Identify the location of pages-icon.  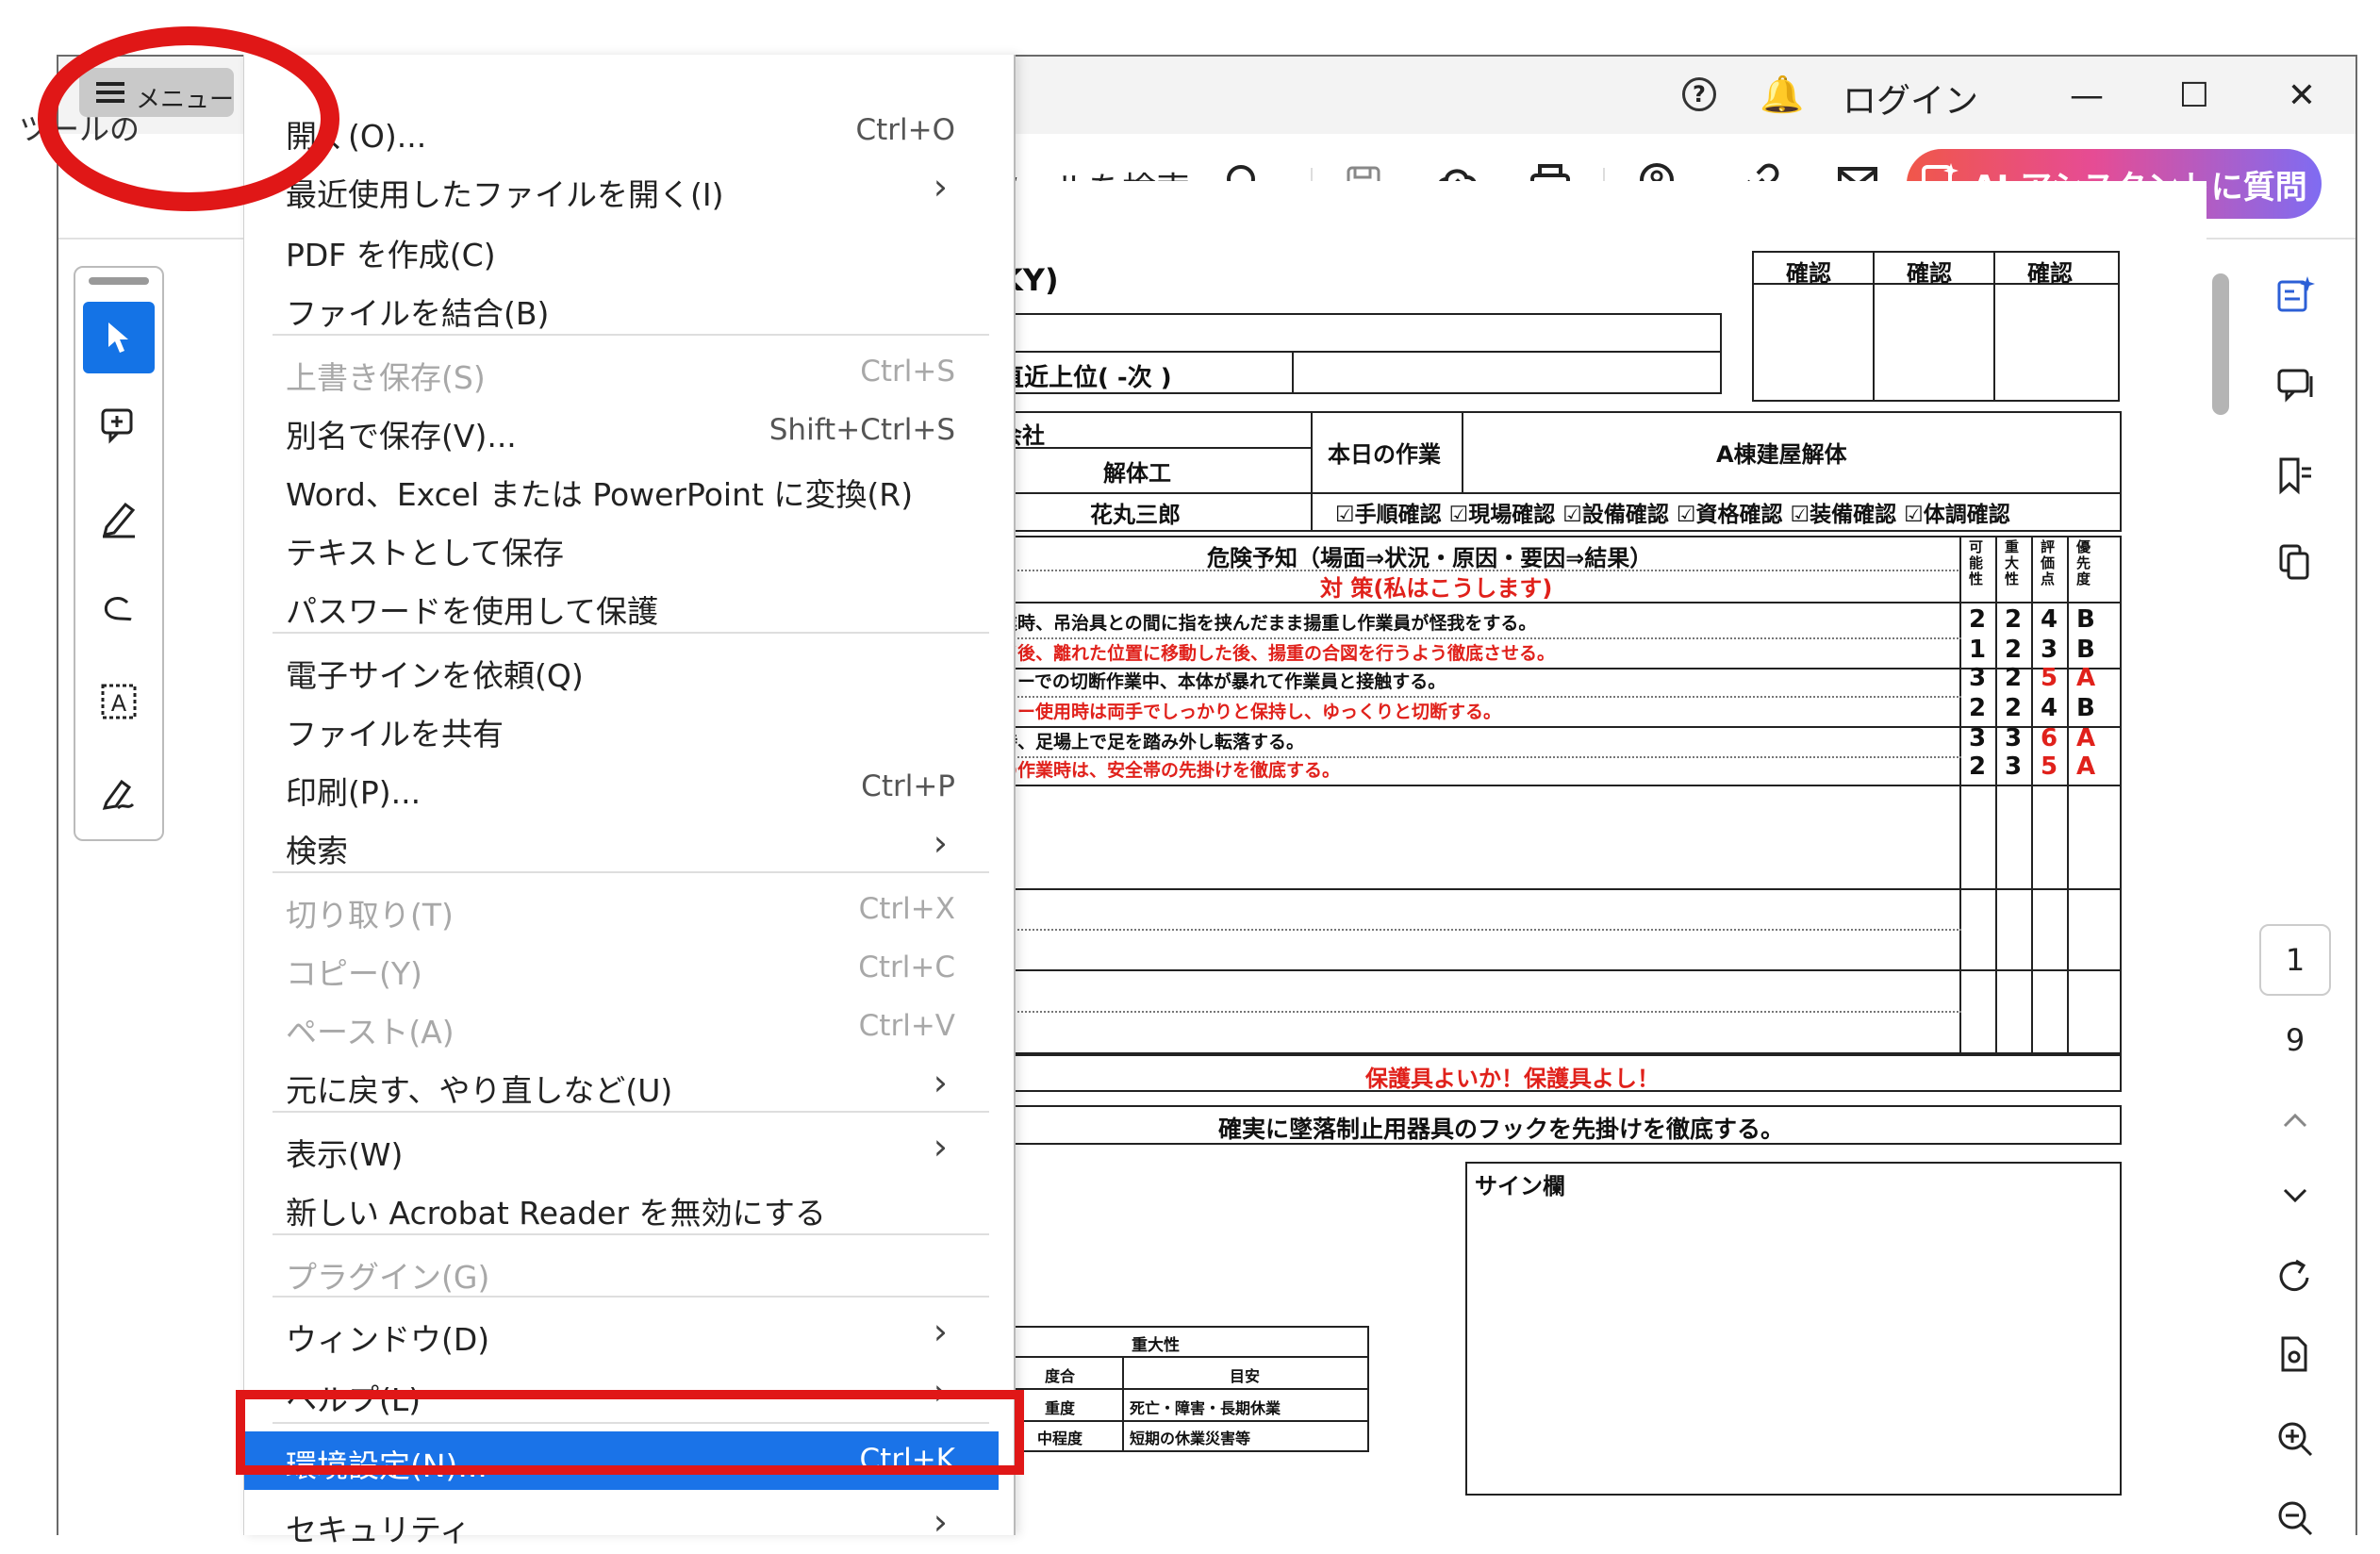
(2295, 562).